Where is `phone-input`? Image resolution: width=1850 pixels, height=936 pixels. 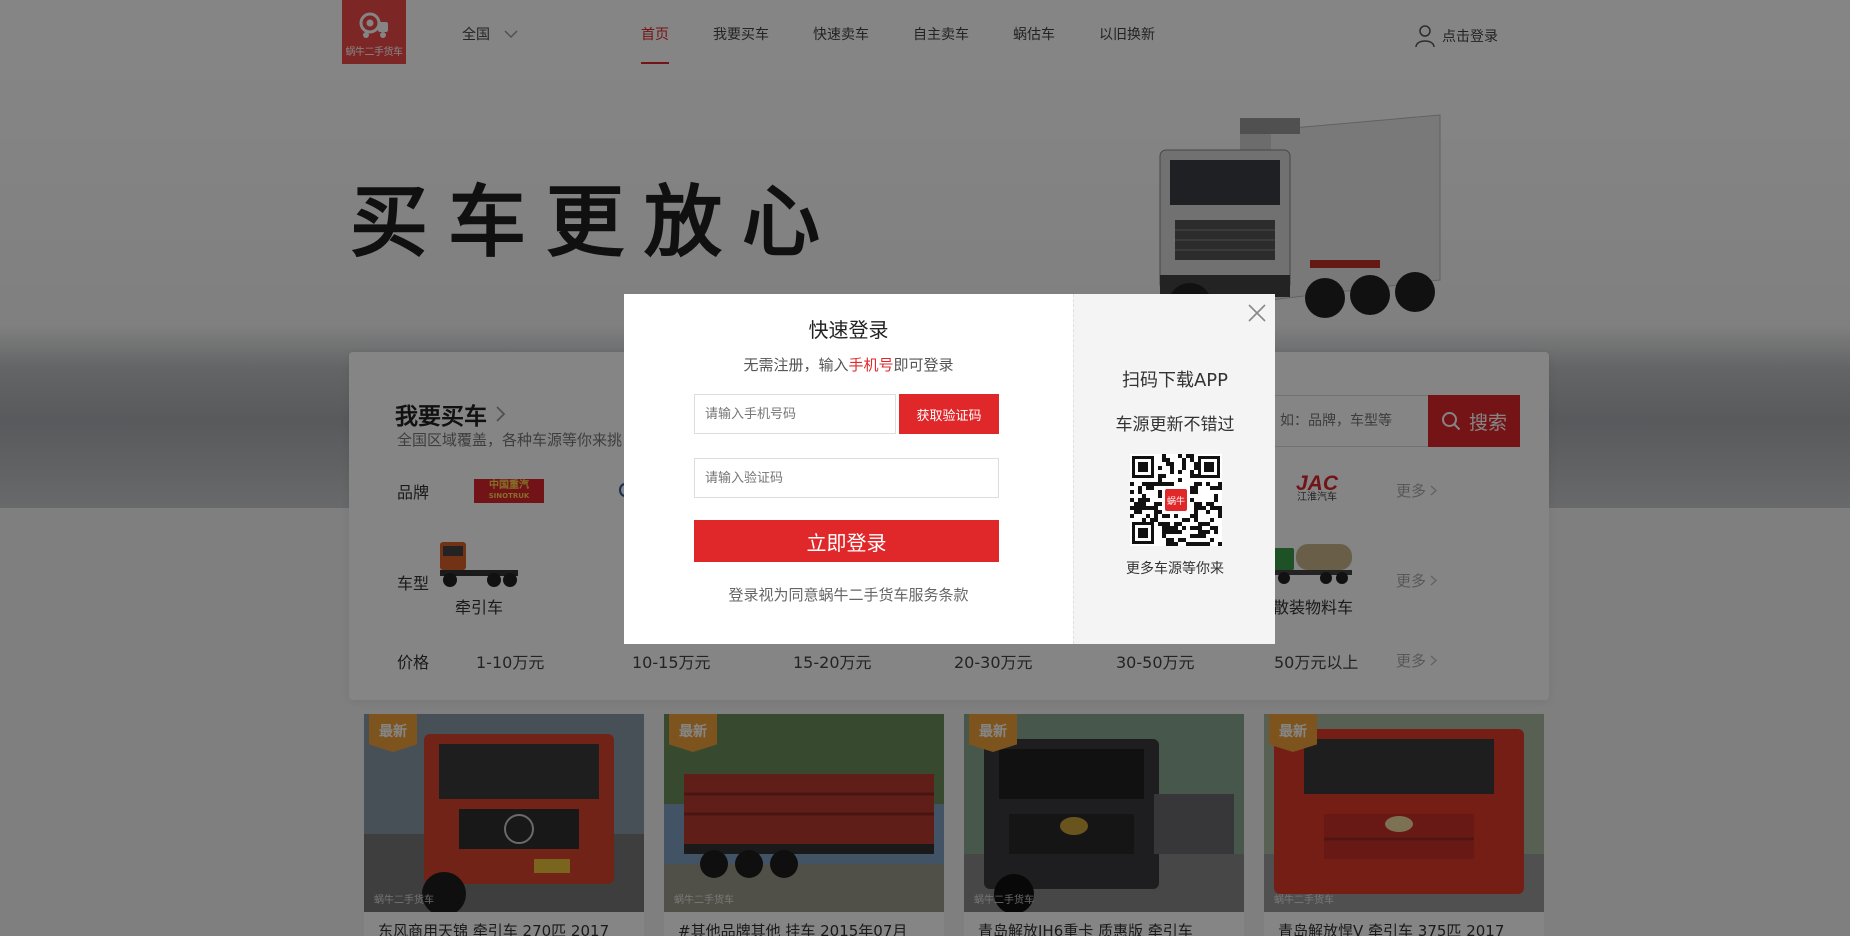 phone-input is located at coordinates (795, 414).